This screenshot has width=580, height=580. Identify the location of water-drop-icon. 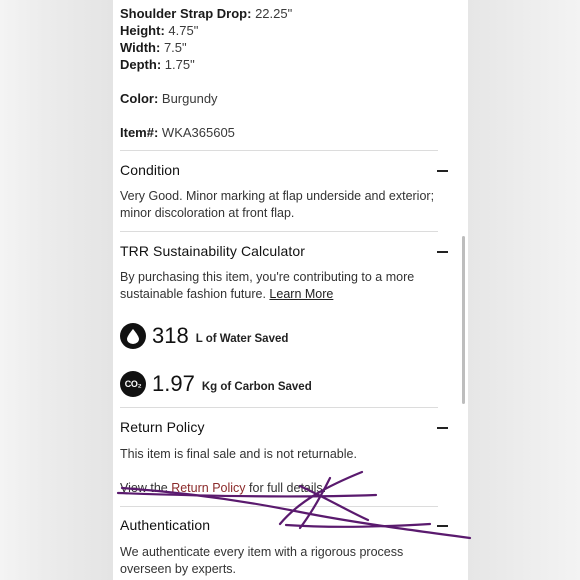
(133, 336).